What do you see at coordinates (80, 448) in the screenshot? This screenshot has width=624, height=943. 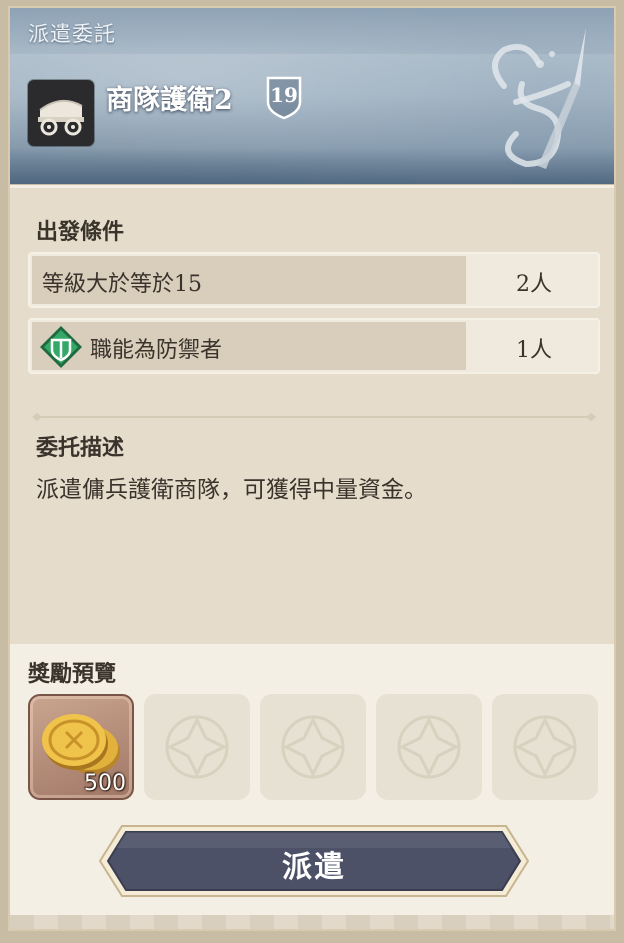 I see `description-title: 委托描述` at bounding box center [80, 448].